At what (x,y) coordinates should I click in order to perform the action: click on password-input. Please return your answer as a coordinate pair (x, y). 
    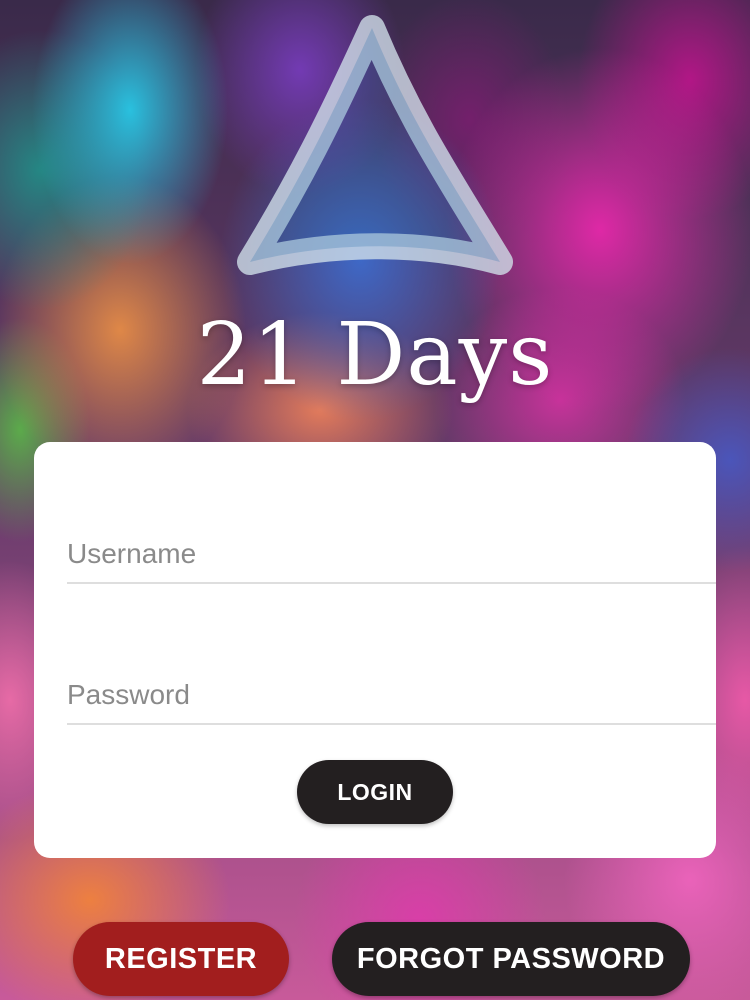
    Looking at the image, I should click on (375, 695).